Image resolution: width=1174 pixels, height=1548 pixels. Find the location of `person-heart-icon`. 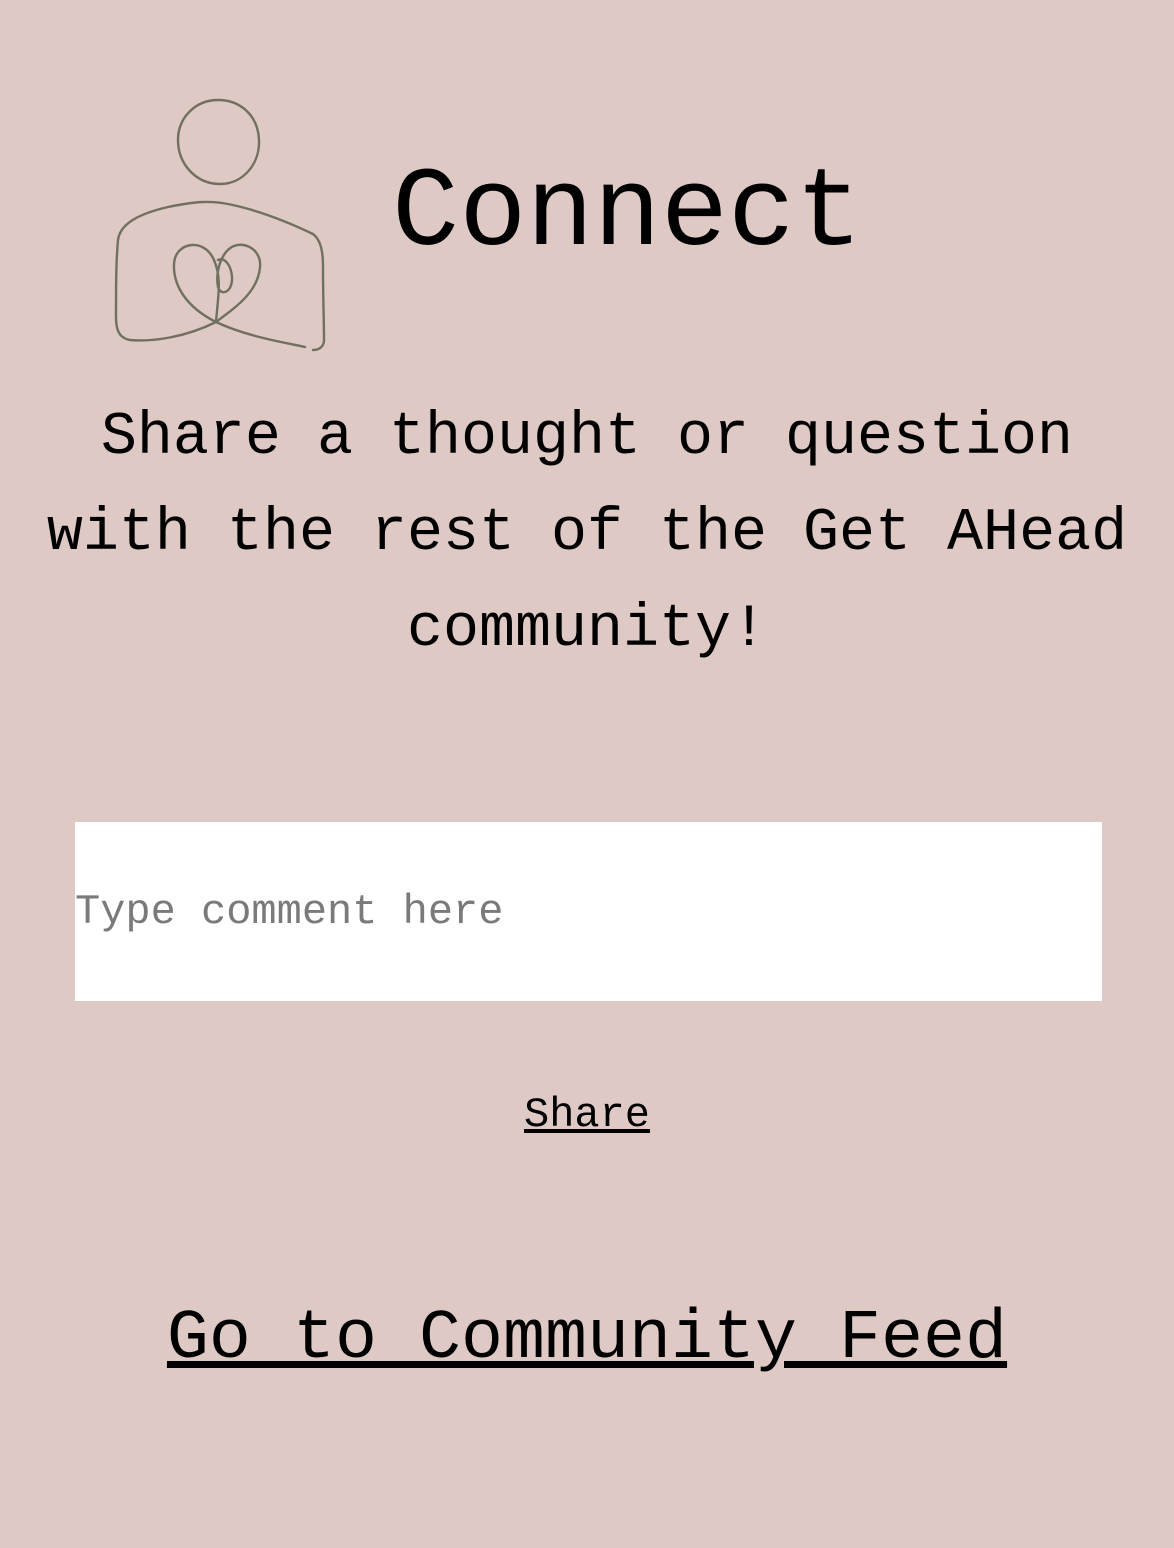

person-heart-icon is located at coordinates (221, 225).